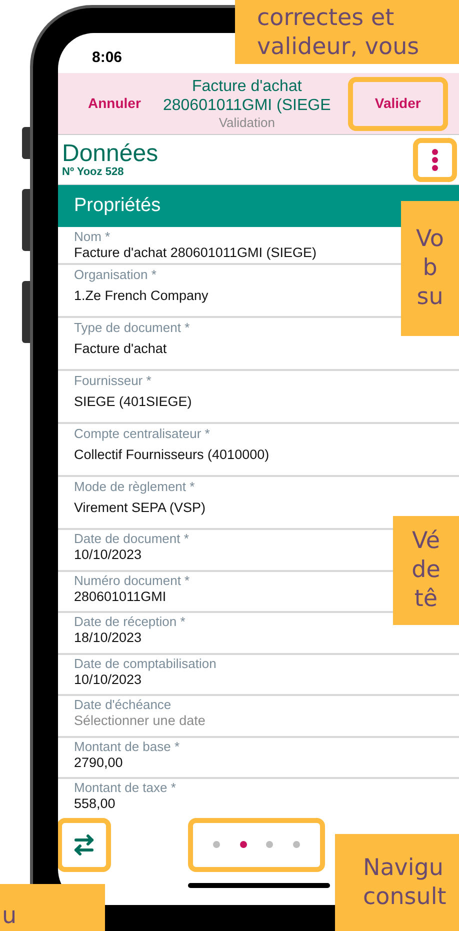 This screenshot has width=459, height=931. What do you see at coordinates (107, 58) in the screenshot?
I see `status-time: 8:06` at bounding box center [107, 58].